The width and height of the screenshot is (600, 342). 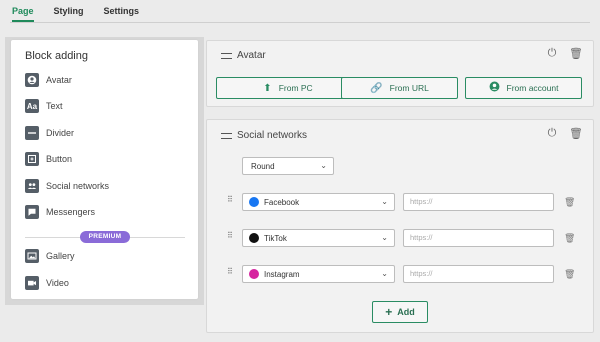 What do you see at coordinates (267, 88) in the screenshot?
I see `upload-icon: ⬆` at bounding box center [267, 88].